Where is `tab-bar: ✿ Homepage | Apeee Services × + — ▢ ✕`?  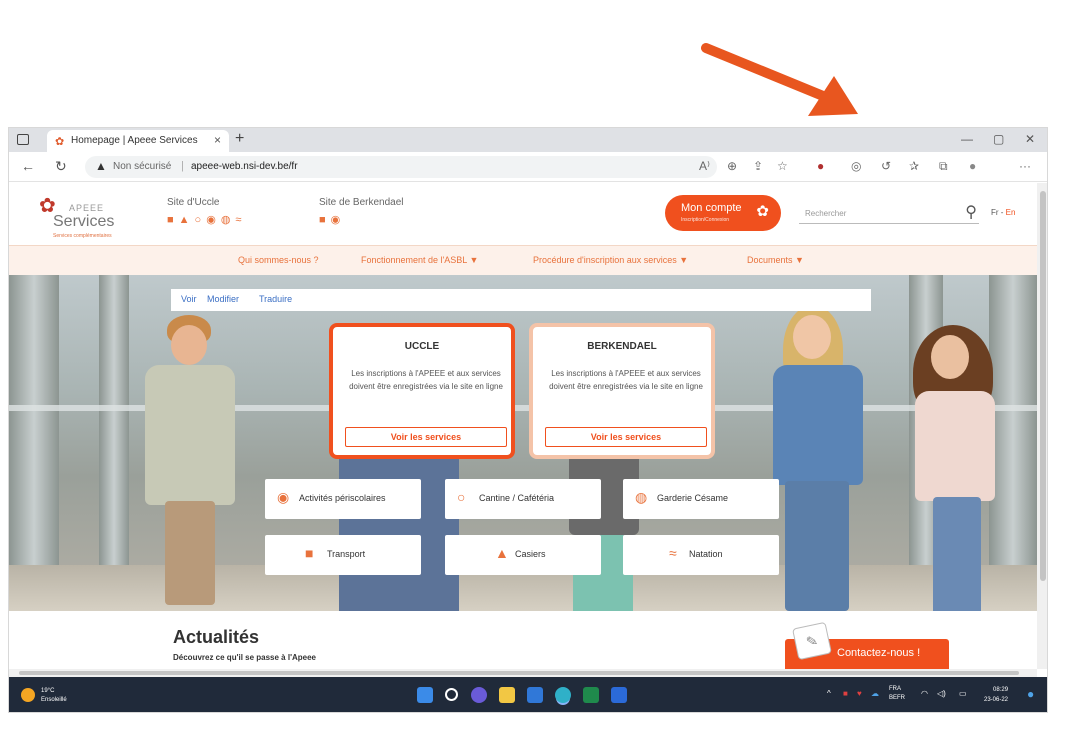
tab-bar: ✿ Homepage | Apeee Services × + — ▢ ✕ is located at coordinates (528, 140).